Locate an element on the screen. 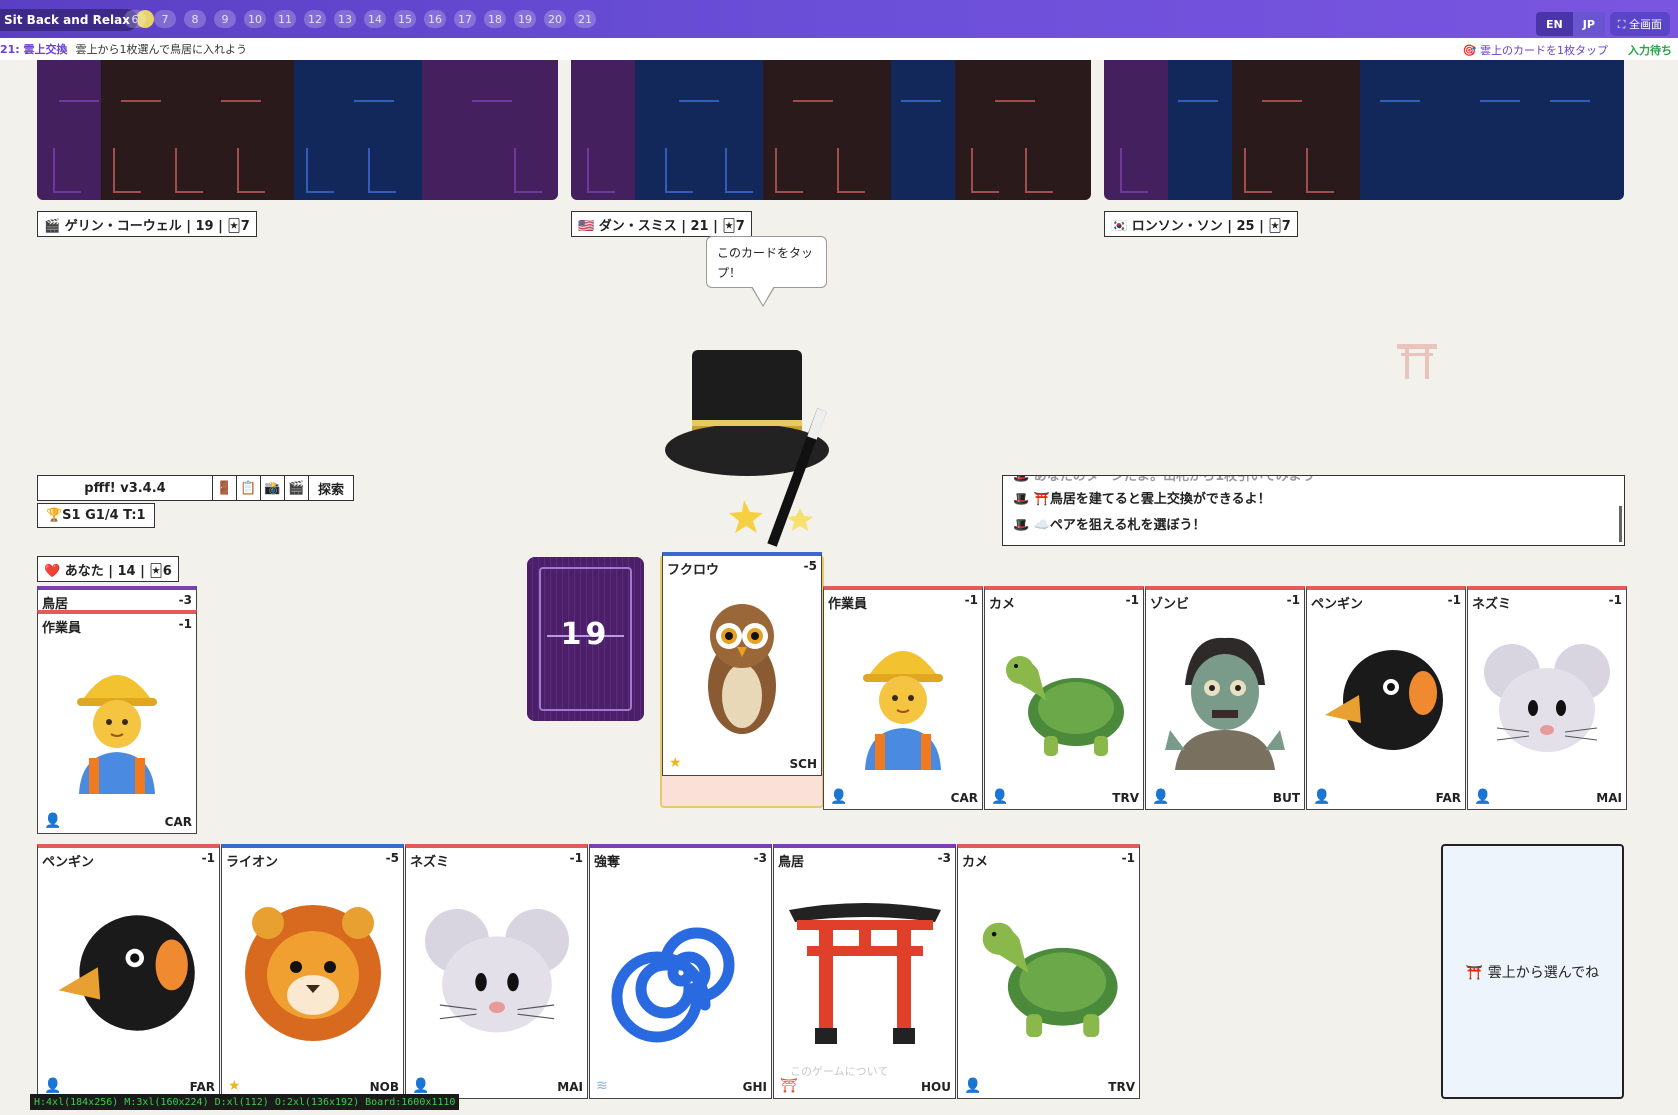  step-12: 12 is located at coordinates (315, 19).